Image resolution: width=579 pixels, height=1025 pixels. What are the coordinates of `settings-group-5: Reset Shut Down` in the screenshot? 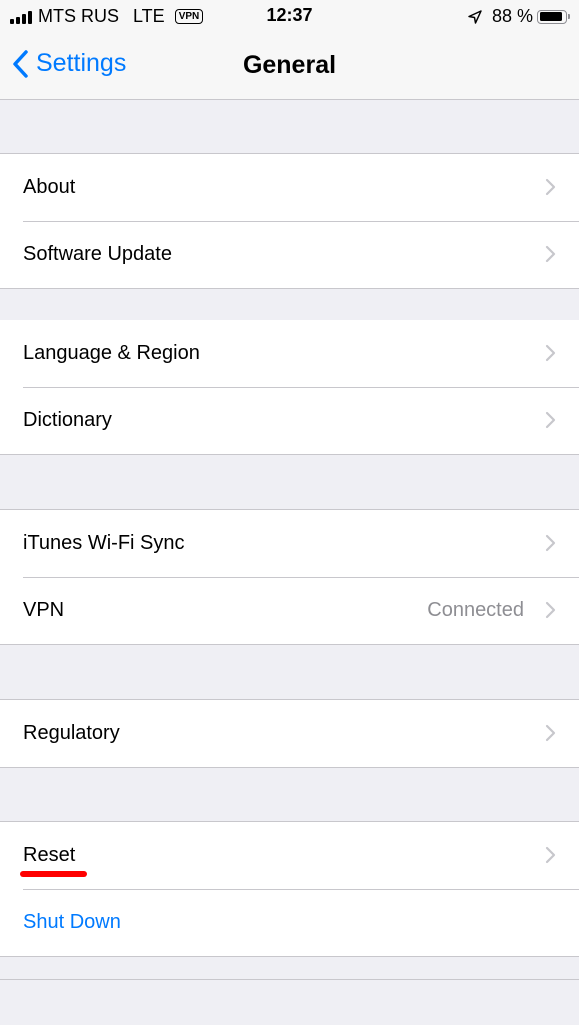 It's located at (289, 889).